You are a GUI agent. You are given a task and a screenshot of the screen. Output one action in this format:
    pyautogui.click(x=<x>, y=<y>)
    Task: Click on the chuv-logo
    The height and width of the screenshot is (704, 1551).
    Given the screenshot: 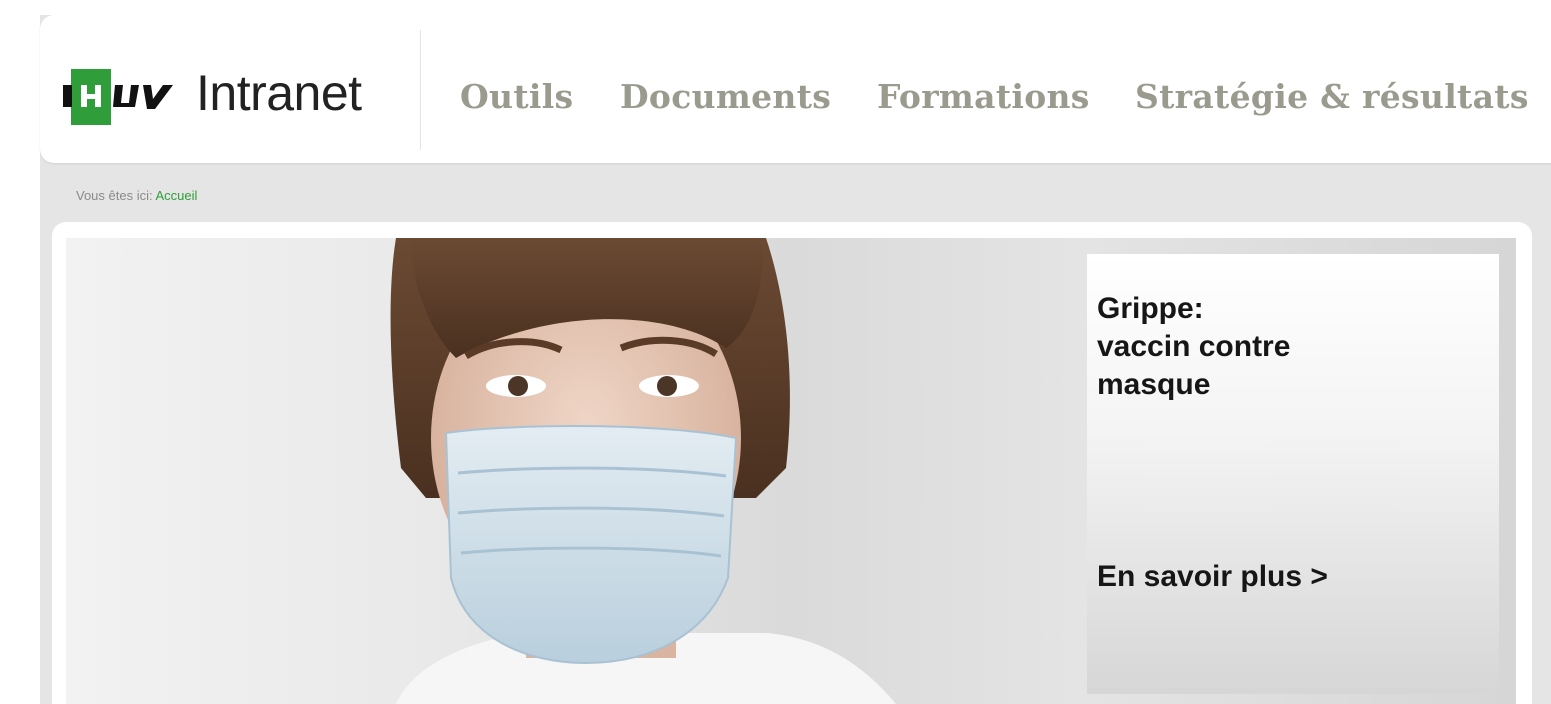 What is the action you would take?
    pyautogui.click(x=120, y=97)
    